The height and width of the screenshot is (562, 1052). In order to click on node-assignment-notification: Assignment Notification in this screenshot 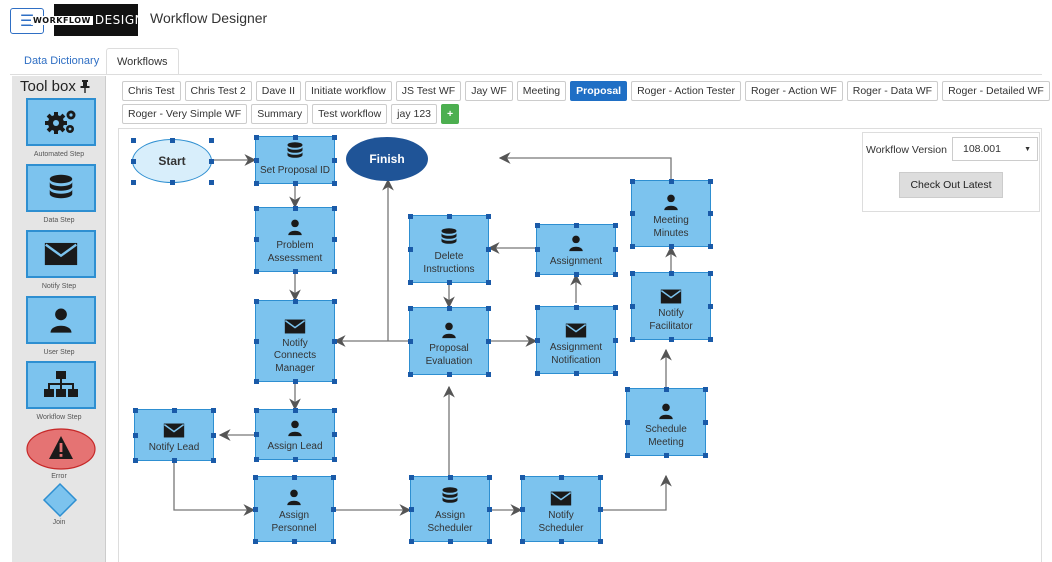, I will do `click(576, 340)`.